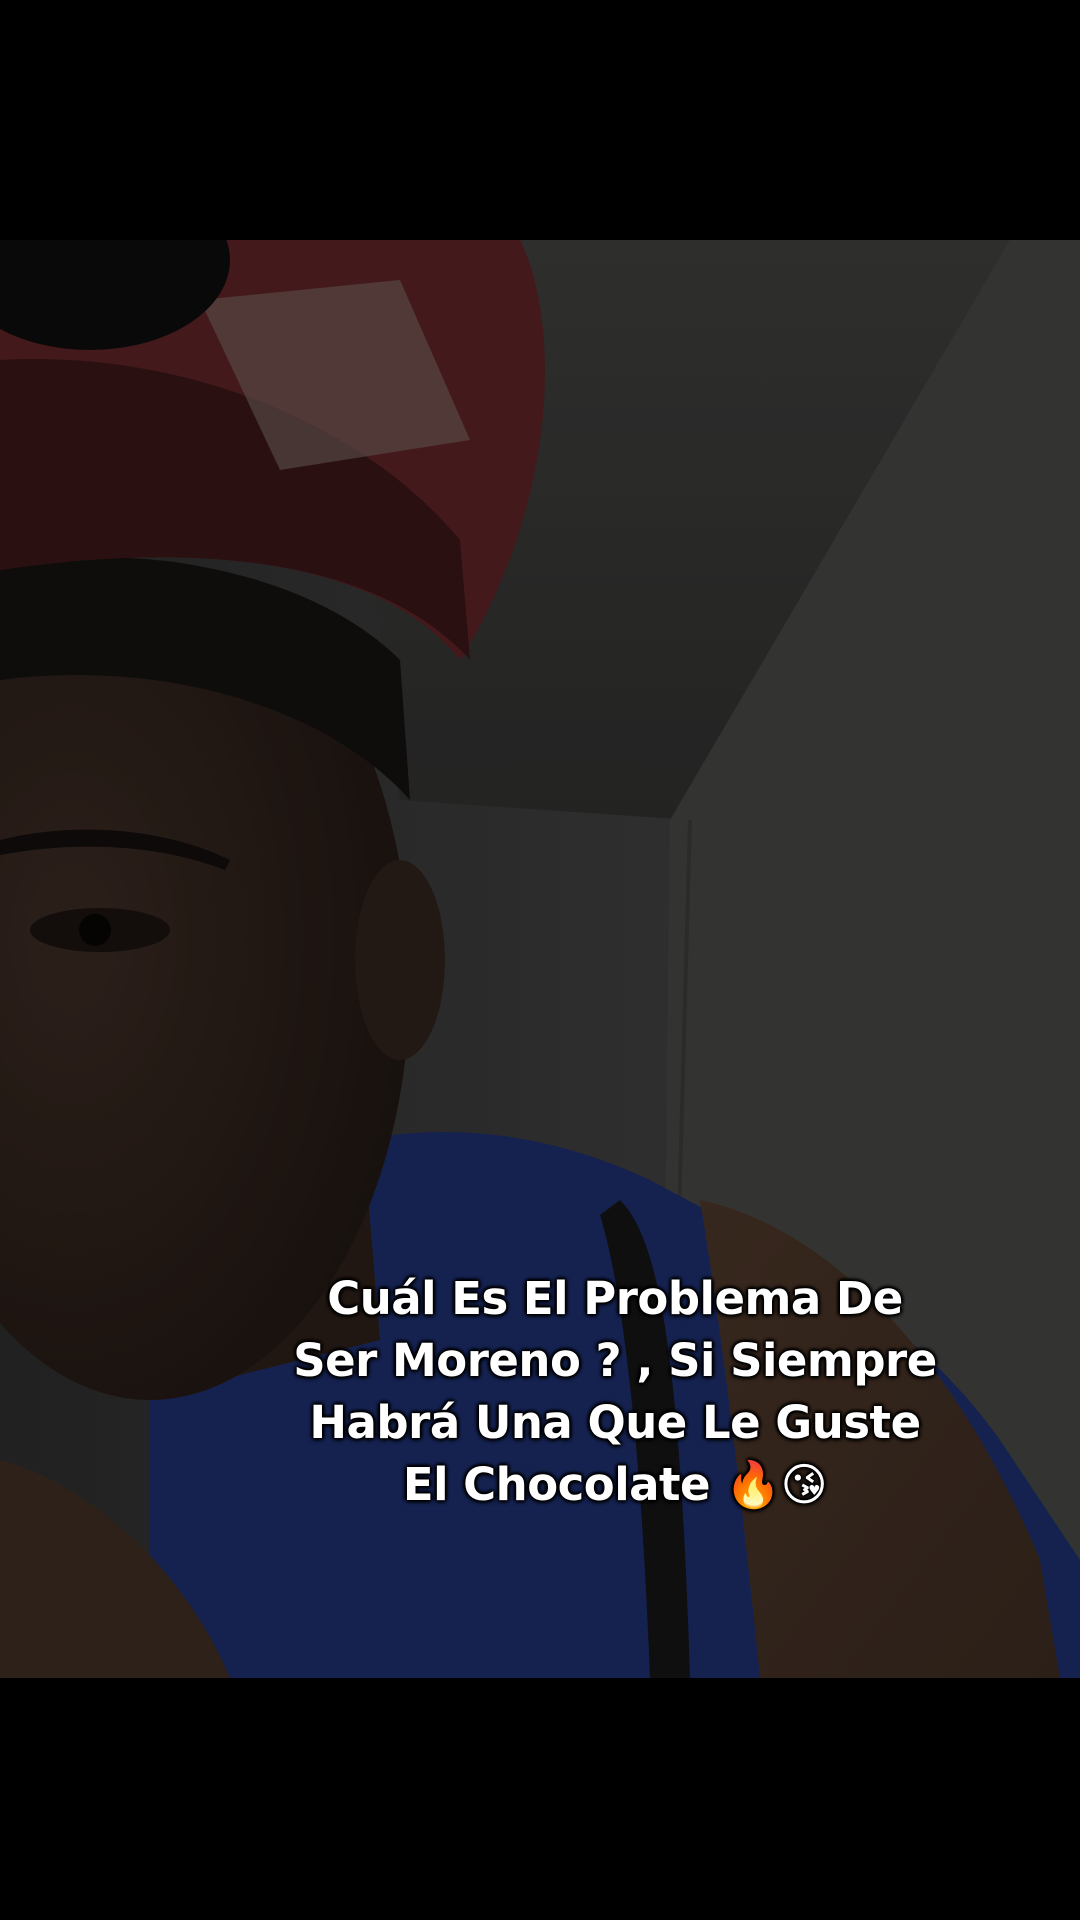 This screenshot has width=1080, height=1920. What do you see at coordinates (540, 120) in the screenshot?
I see `letterbox-top` at bounding box center [540, 120].